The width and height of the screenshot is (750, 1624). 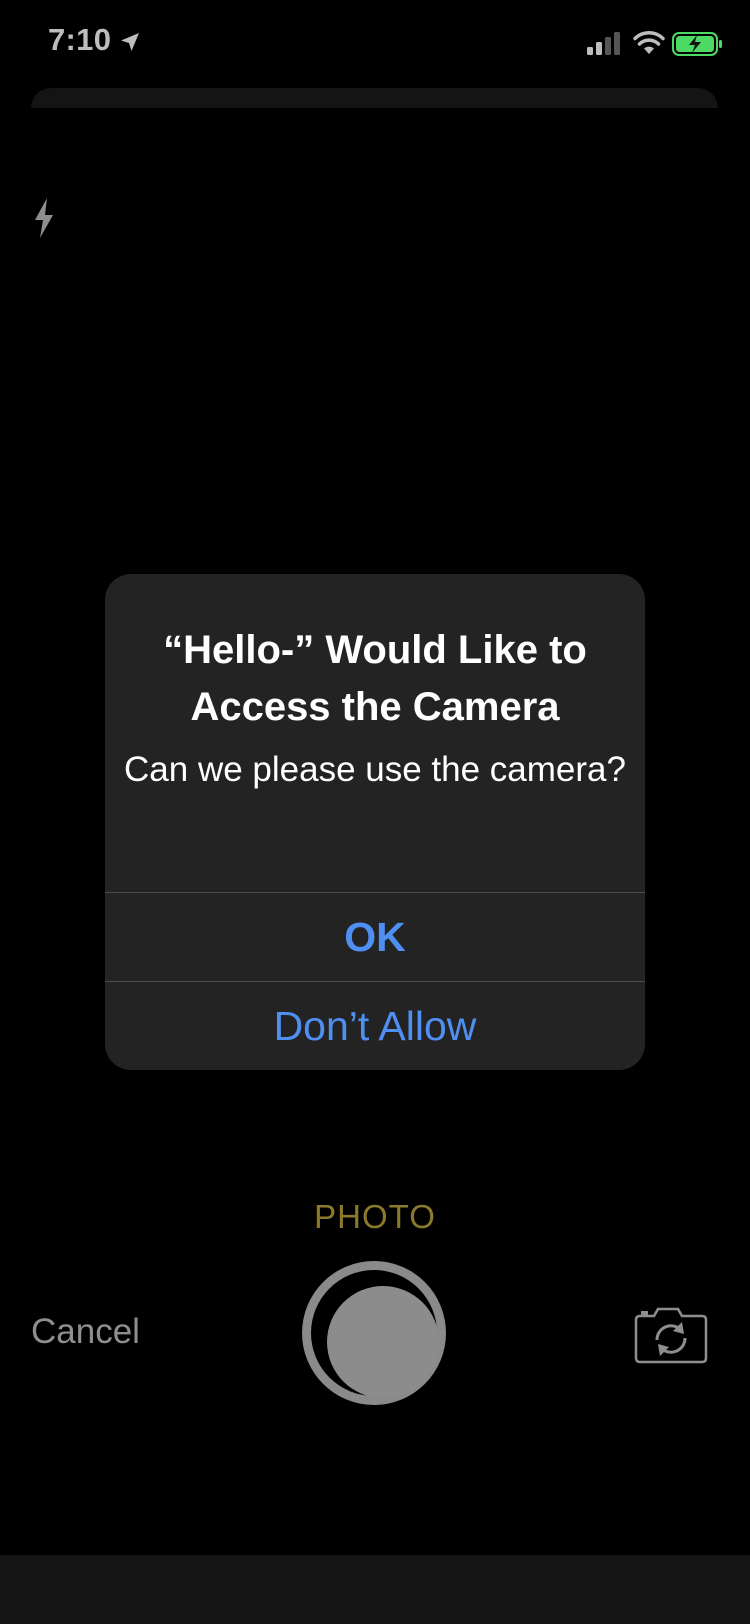 I want to click on shutter-ring, so click(x=375, y=1334).